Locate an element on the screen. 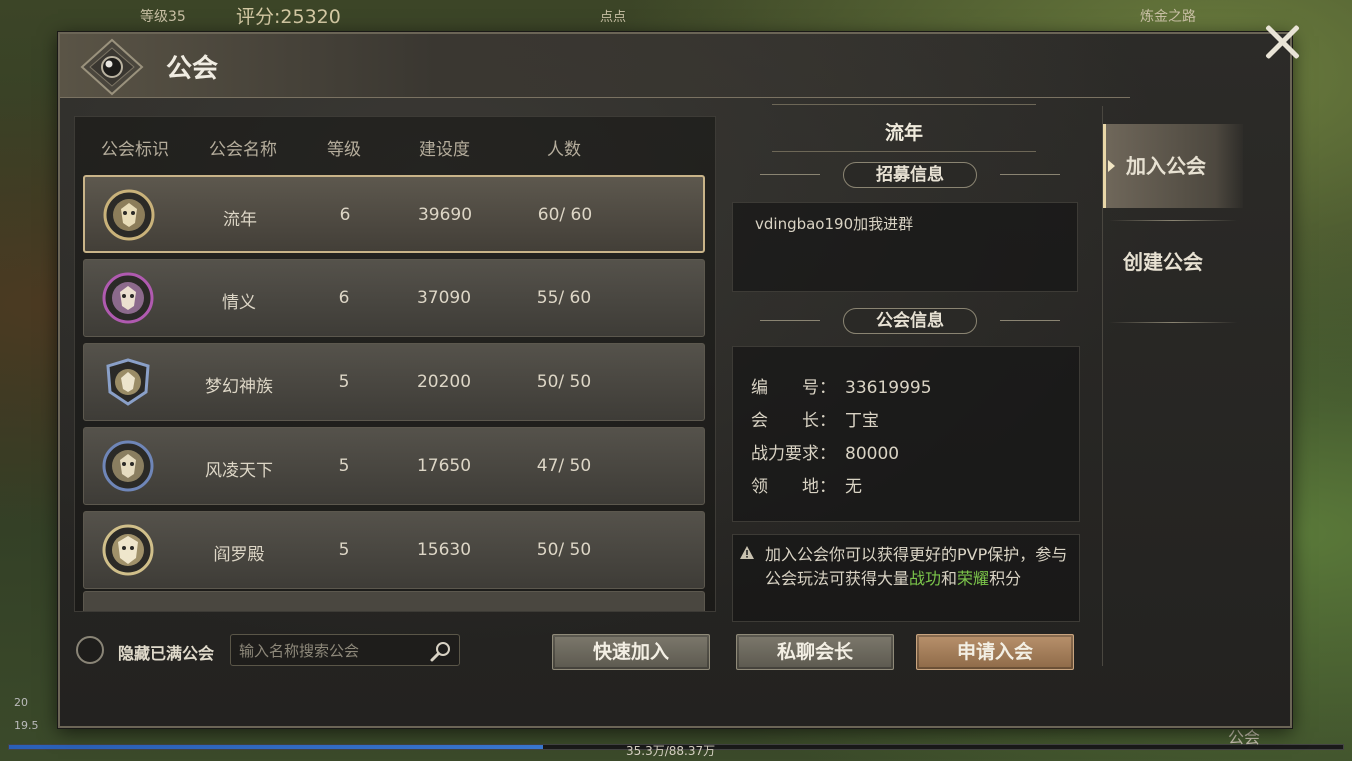 The image size is (1352, 761). device-status: 20 19.5 is located at coordinates (26, 714).